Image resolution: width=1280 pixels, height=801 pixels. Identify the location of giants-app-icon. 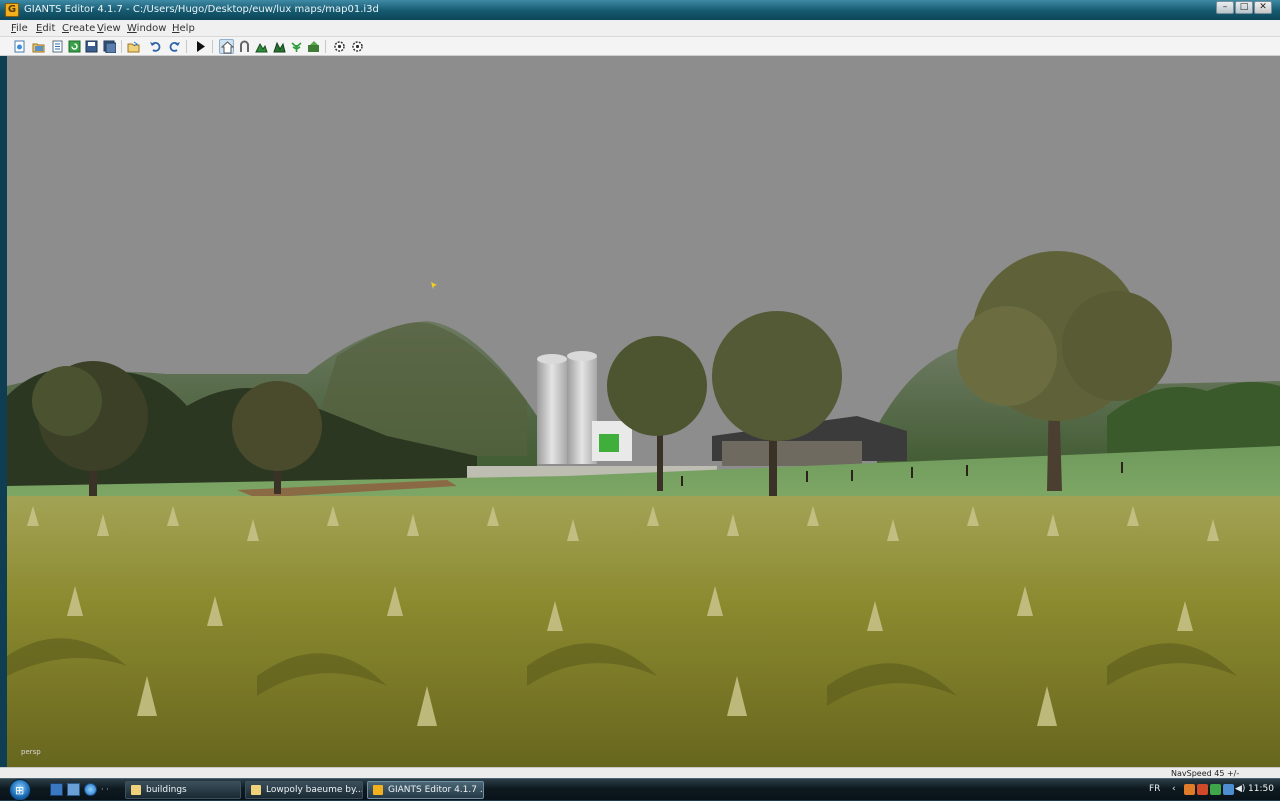
(378, 790).